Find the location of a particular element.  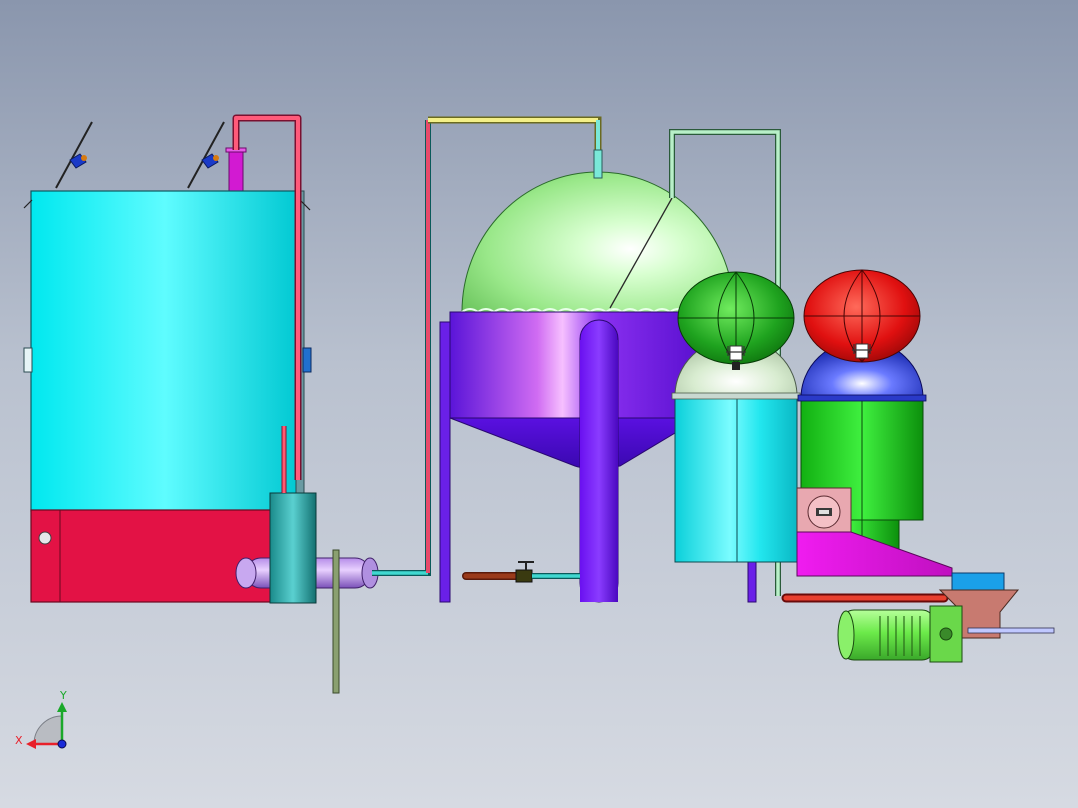

drain-port is located at coordinates (45, 538).